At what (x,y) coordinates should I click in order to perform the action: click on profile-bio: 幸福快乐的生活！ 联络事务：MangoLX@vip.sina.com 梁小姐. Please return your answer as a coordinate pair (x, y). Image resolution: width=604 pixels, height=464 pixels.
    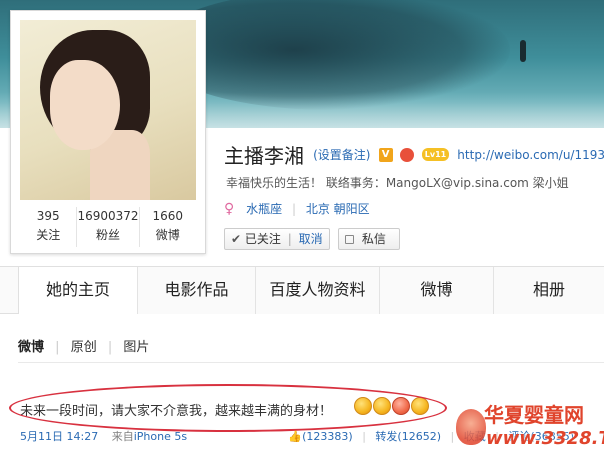
    Looking at the image, I should click on (397, 183).